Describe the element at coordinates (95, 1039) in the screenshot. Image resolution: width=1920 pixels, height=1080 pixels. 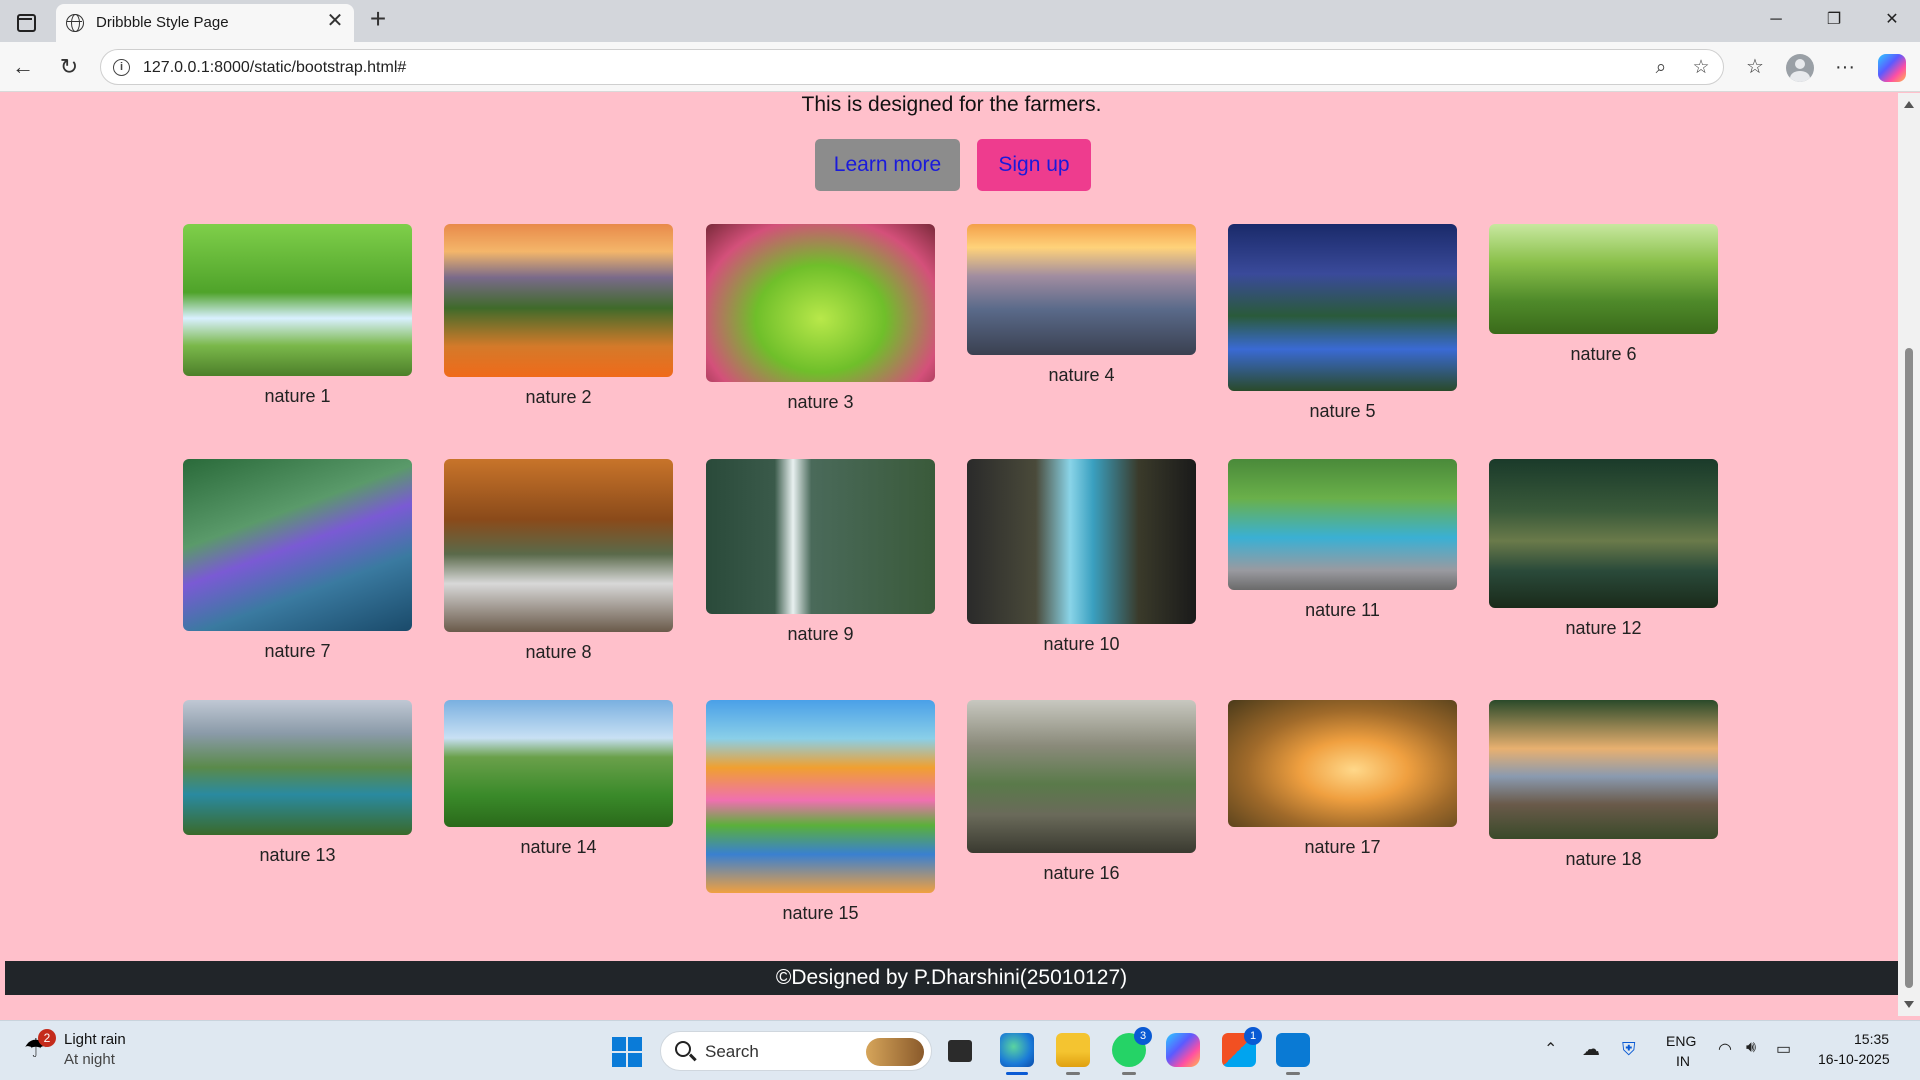
I see `weather-condition: Light rain` at that location.